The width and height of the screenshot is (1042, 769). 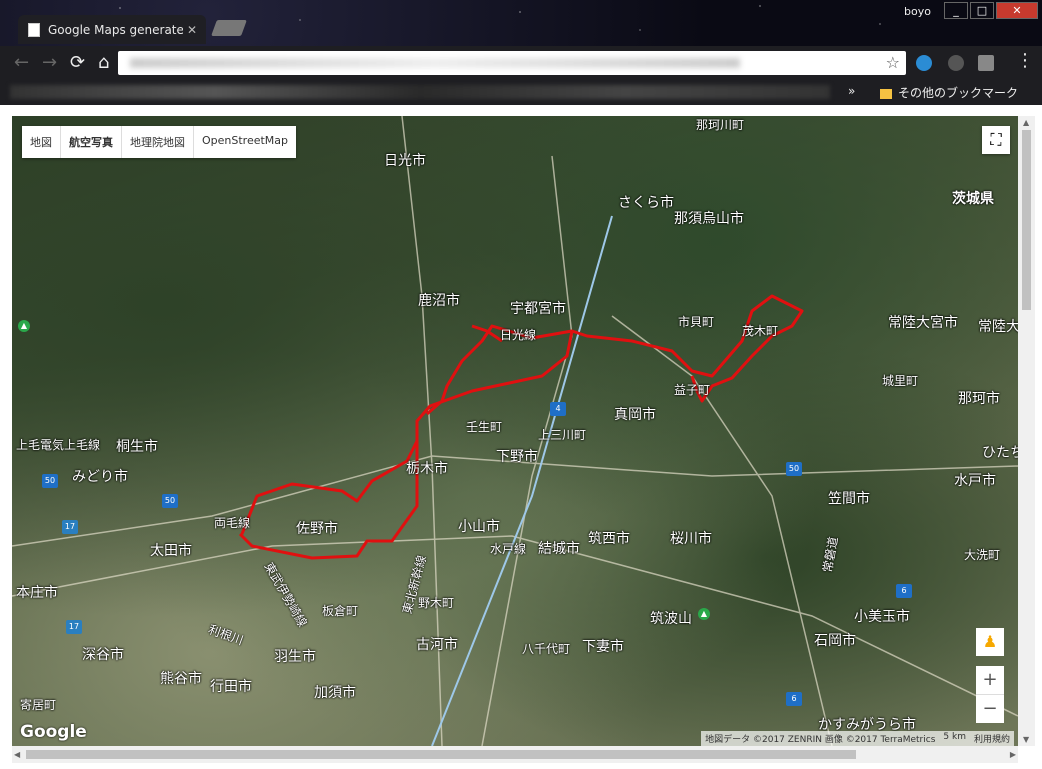 I want to click on map-type-gsi: 地理院地図, so click(x=158, y=142).